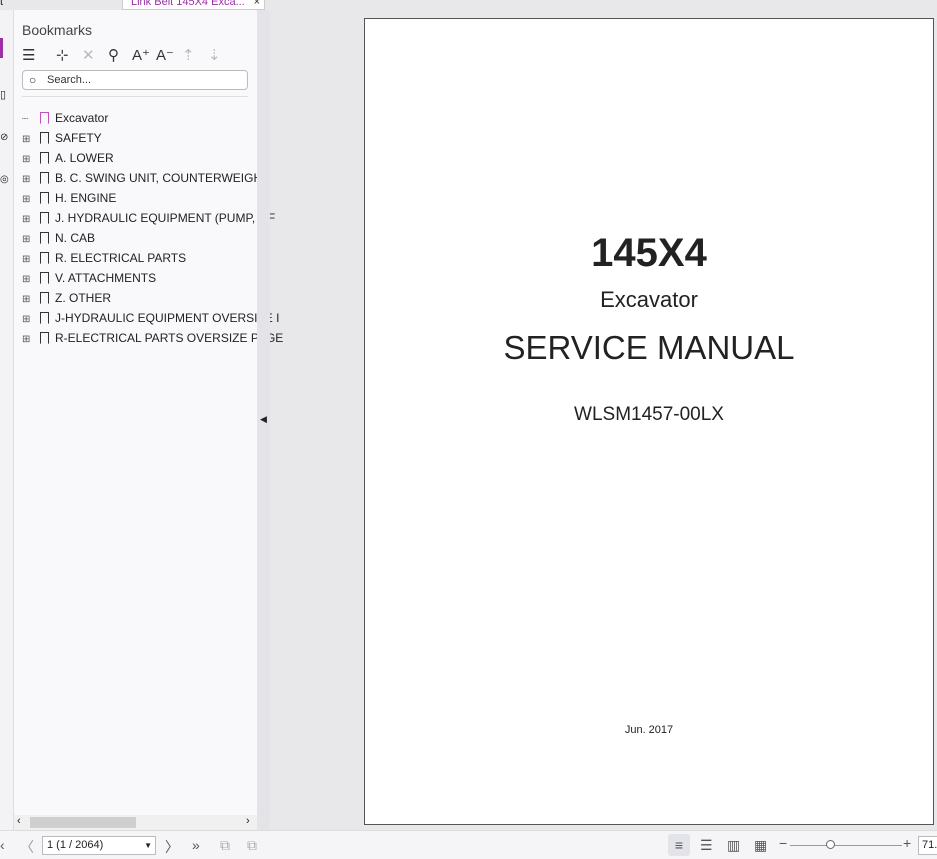 The image size is (937, 859). Describe the element at coordinates (165, 218) in the screenshot. I see `bookmark-label: J. HYDRAULIC EQUIPMENT (PUMP, OF` at that location.